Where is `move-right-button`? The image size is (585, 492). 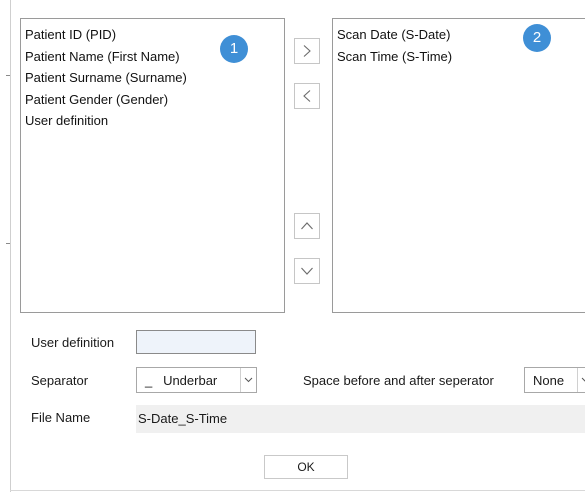
move-right-button is located at coordinates (307, 51).